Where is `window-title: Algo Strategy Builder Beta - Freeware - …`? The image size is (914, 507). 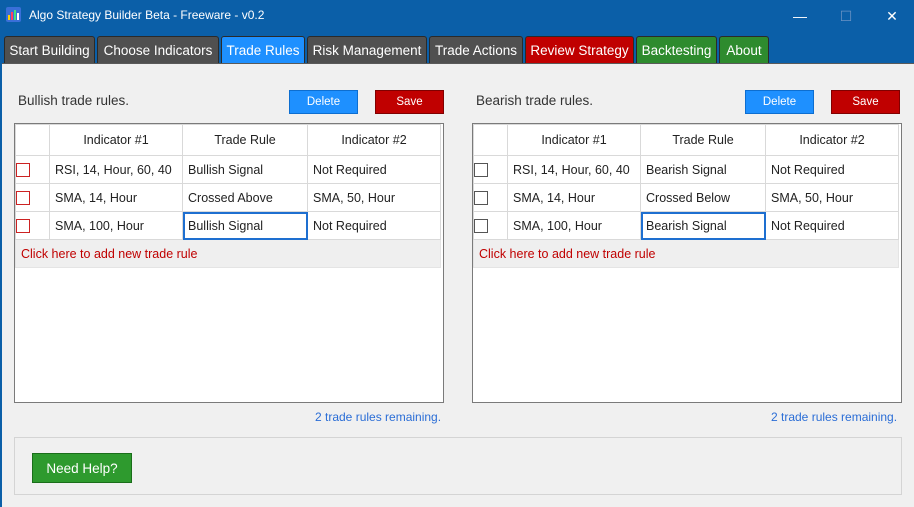 window-title: Algo Strategy Builder Beta - Freeware - … is located at coordinates (147, 15).